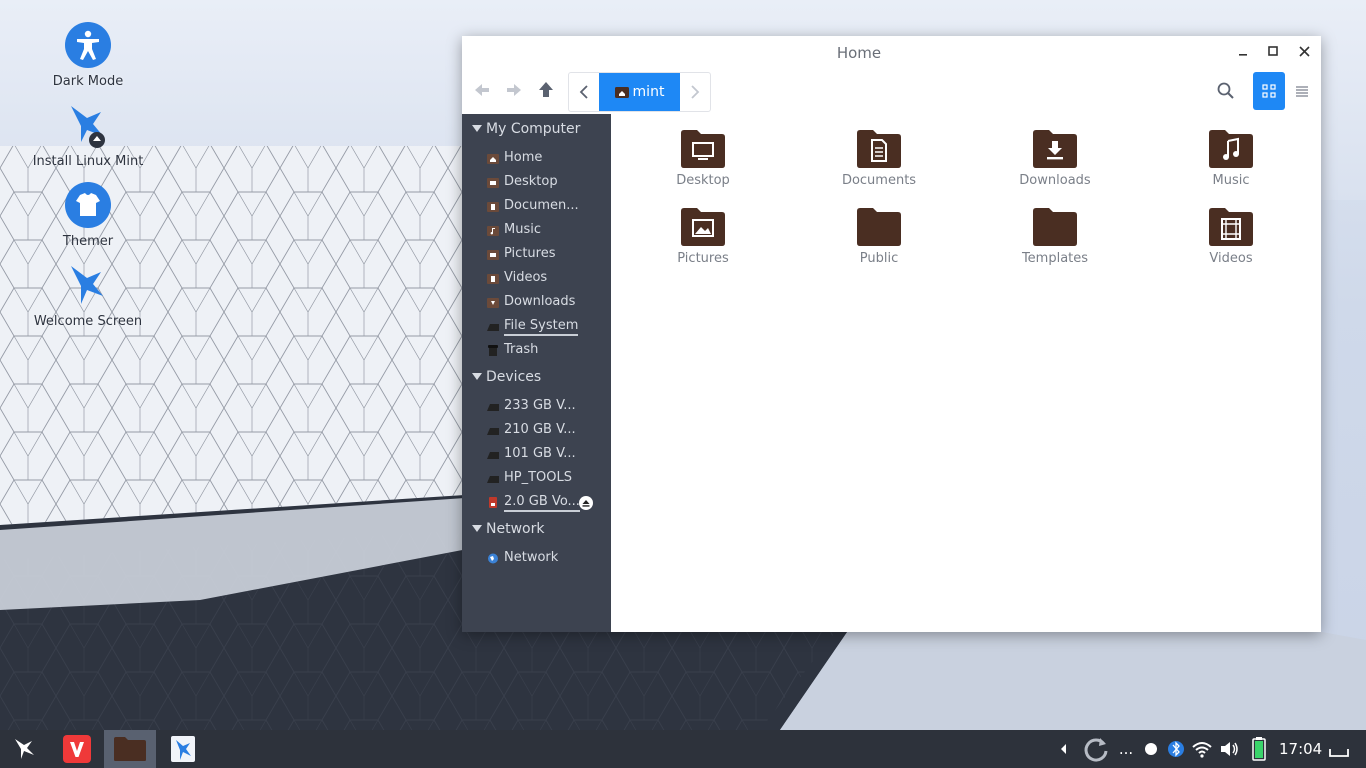 This screenshot has height=768, width=1366. Describe the element at coordinates (130, 749) in the screenshot. I see `taskbar-file-manager` at that location.